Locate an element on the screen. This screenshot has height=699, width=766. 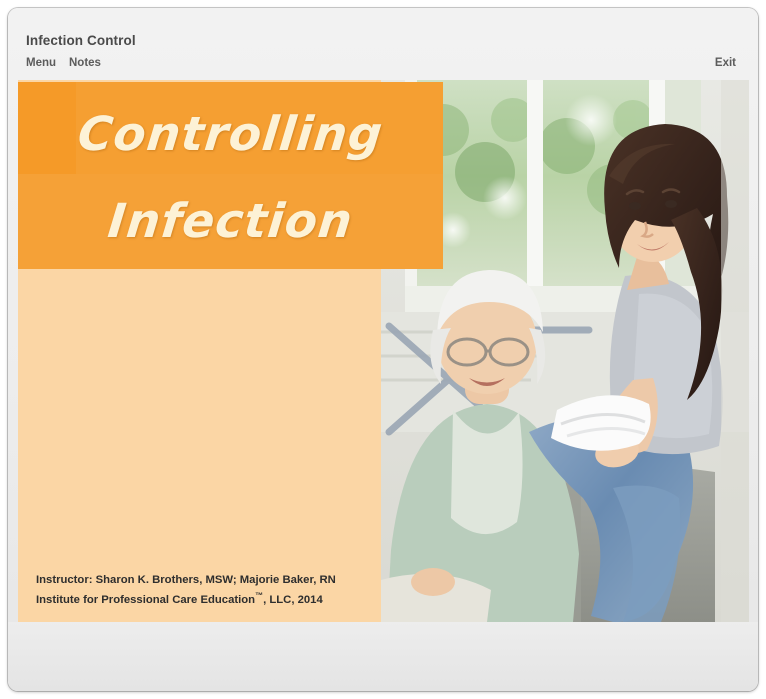
player-titlebar: Infection Control Menu Notes Exit is located at coordinates (383, 44).